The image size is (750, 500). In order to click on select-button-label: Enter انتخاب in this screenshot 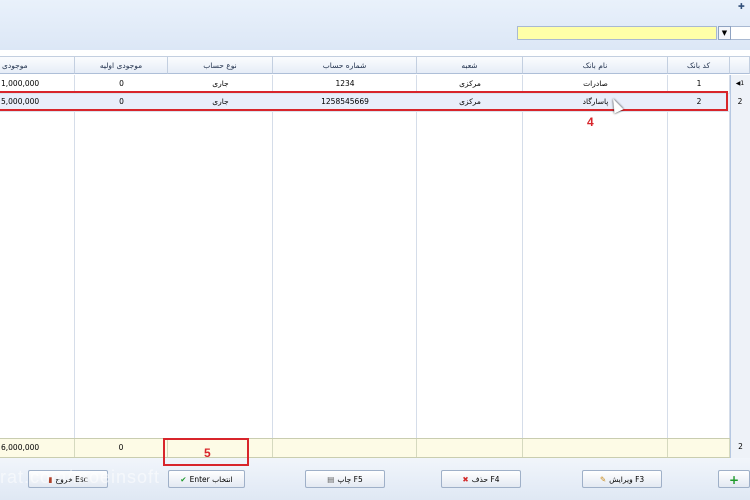, I will do `click(211, 479)`.